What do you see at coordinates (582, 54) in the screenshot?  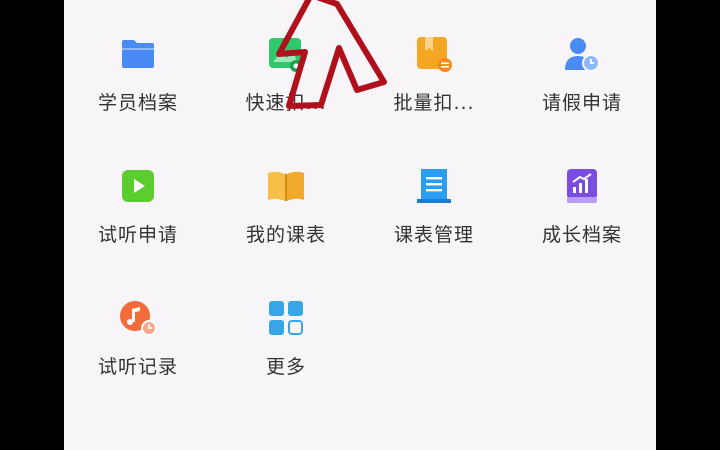 I see `user-clock-icon` at bounding box center [582, 54].